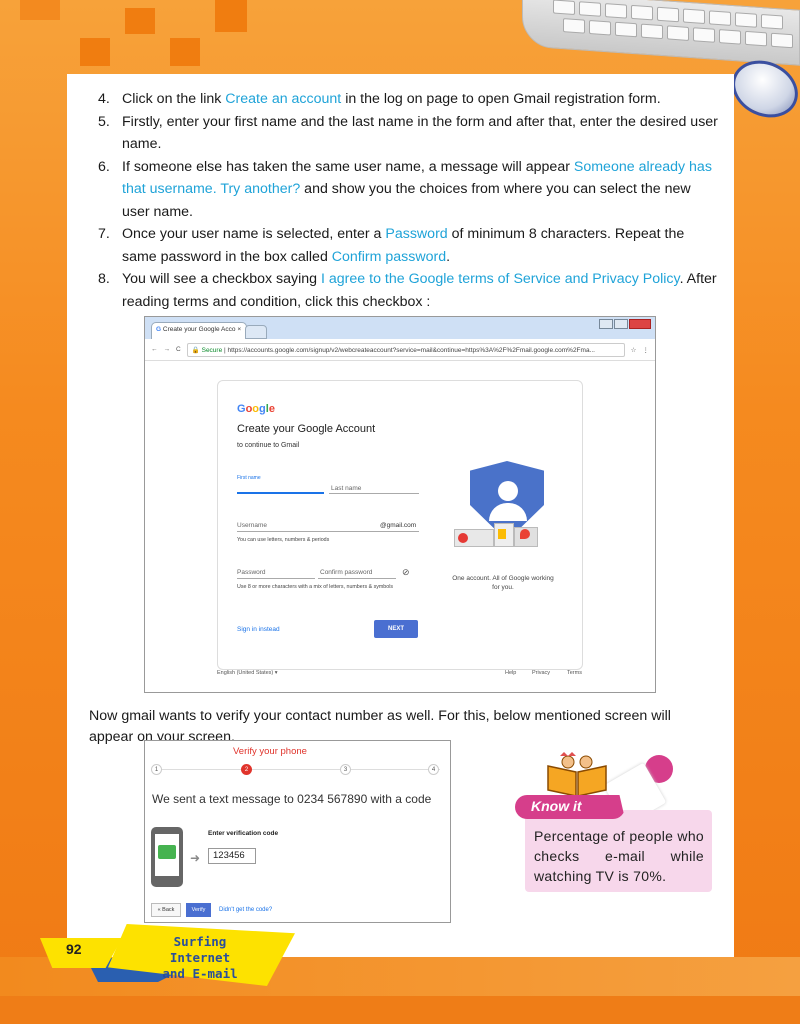  I want to click on username-hint: You can use letters, numbers & periods, so click(283, 540).